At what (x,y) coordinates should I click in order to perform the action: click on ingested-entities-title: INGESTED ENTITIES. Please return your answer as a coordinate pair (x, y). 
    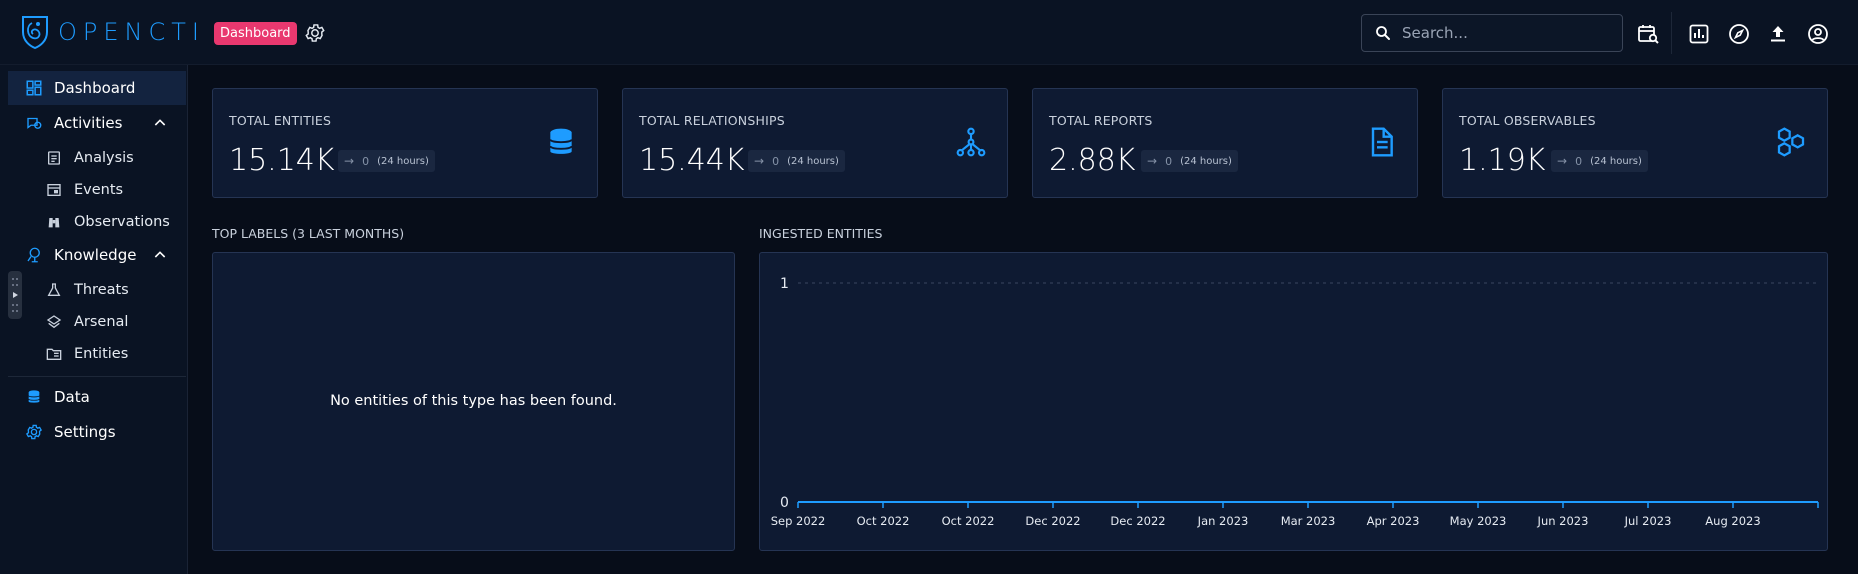
    Looking at the image, I should click on (821, 233).